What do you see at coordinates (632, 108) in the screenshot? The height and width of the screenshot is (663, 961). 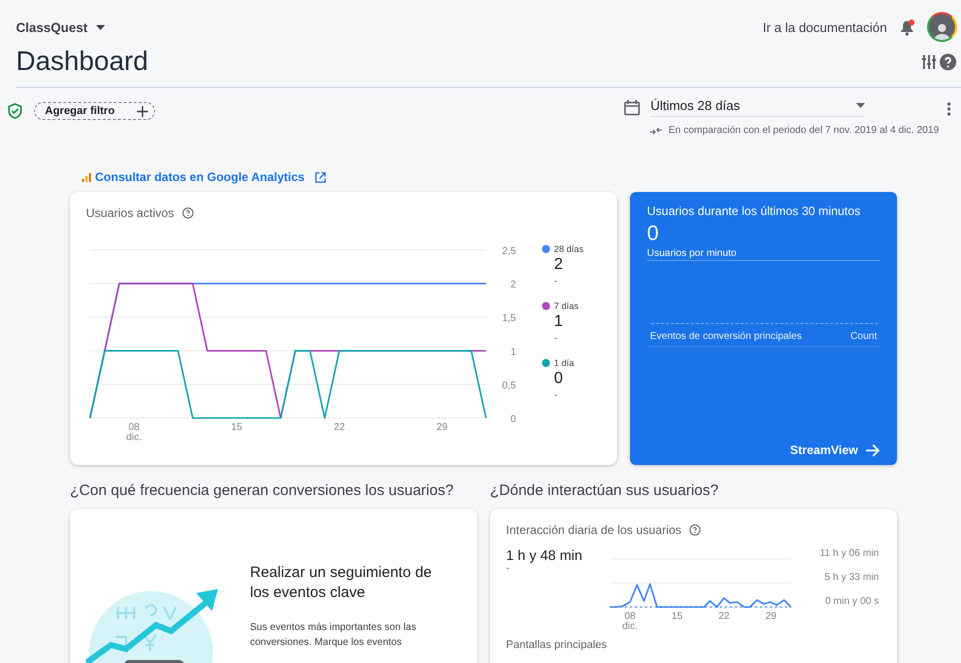 I see `calendar-icon` at bounding box center [632, 108].